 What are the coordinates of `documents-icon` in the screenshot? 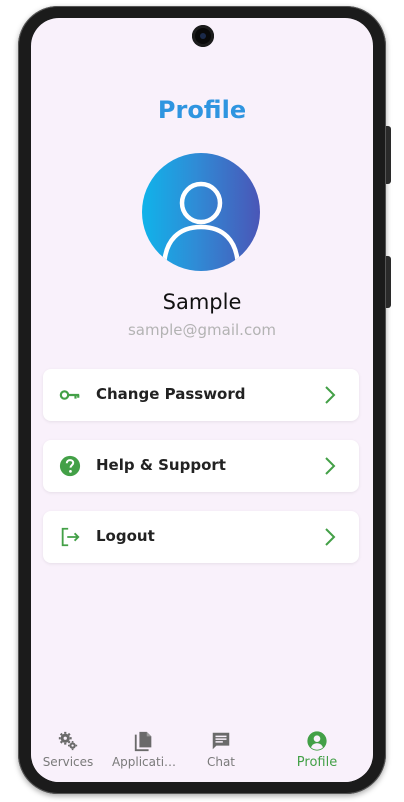 It's located at (143, 741).